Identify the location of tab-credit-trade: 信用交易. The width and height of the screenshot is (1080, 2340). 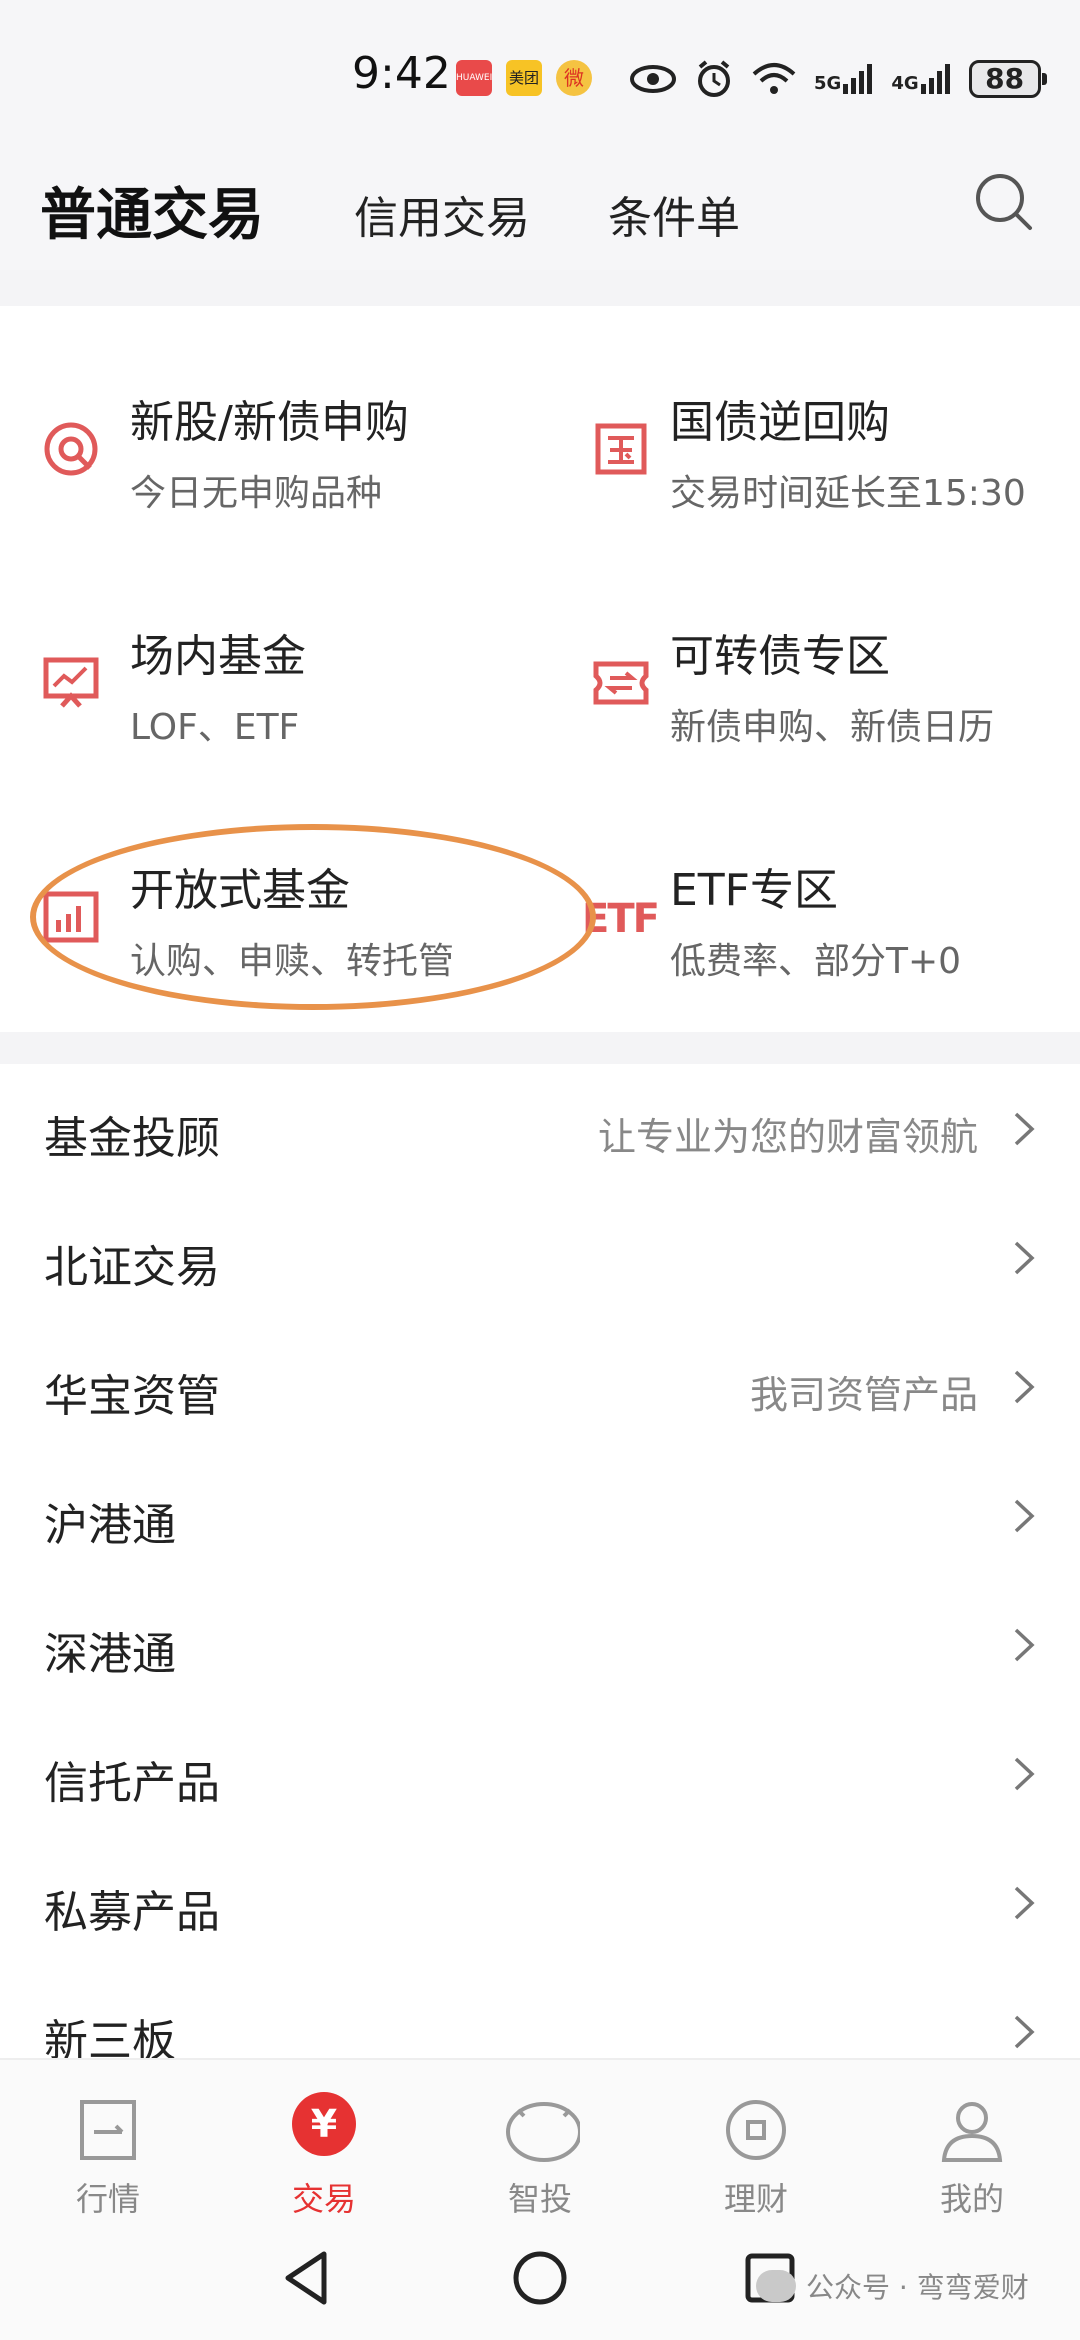
(442, 214).